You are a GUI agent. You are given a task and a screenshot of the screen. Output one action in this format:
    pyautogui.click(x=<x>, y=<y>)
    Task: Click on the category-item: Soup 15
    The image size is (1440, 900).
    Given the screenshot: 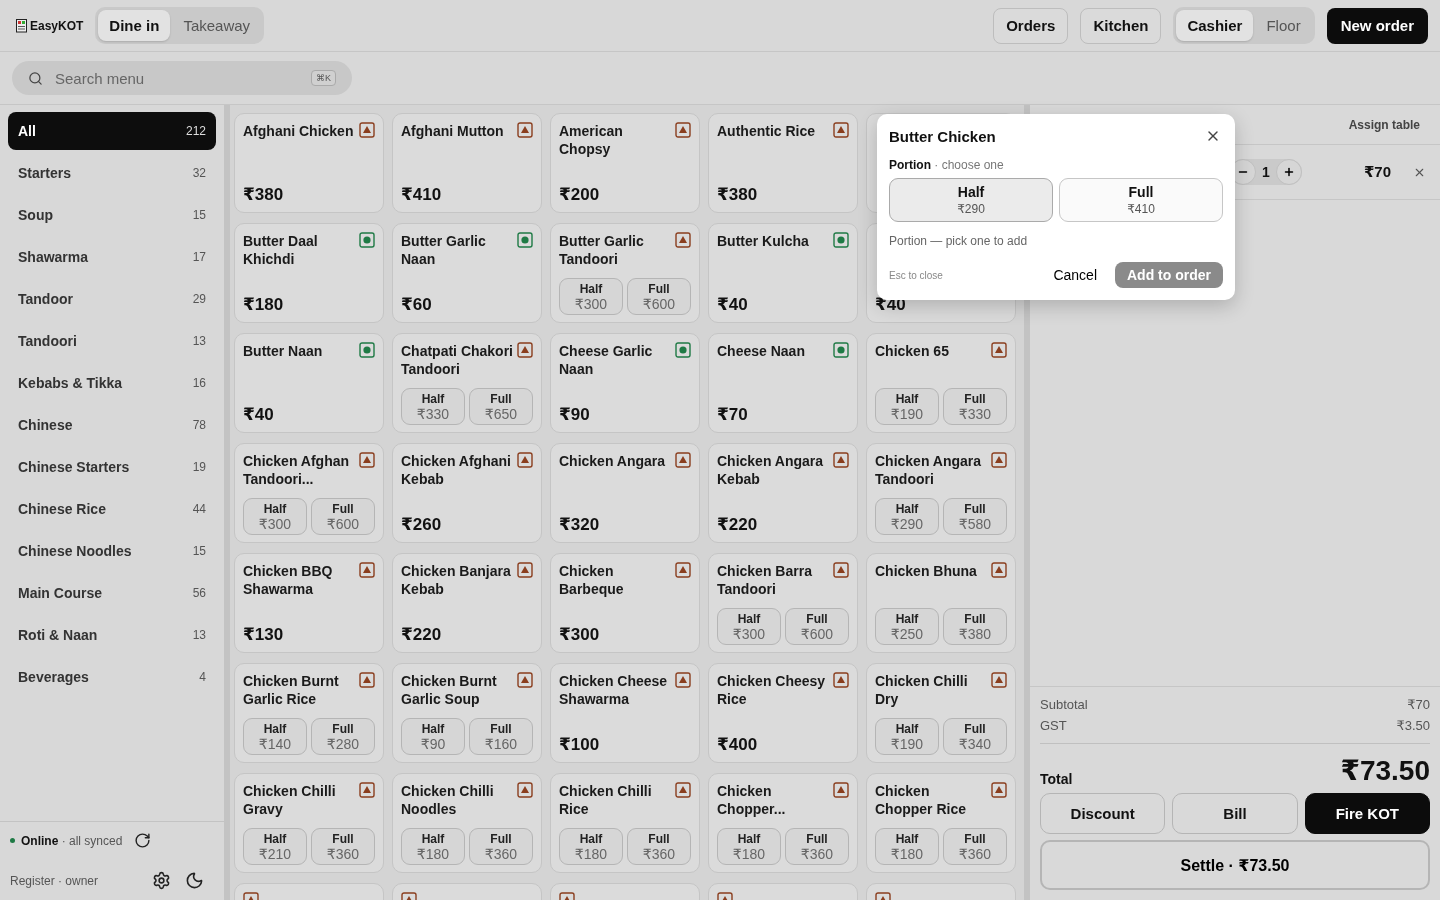 What is the action you would take?
    pyautogui.click(x=112, y=215)
    